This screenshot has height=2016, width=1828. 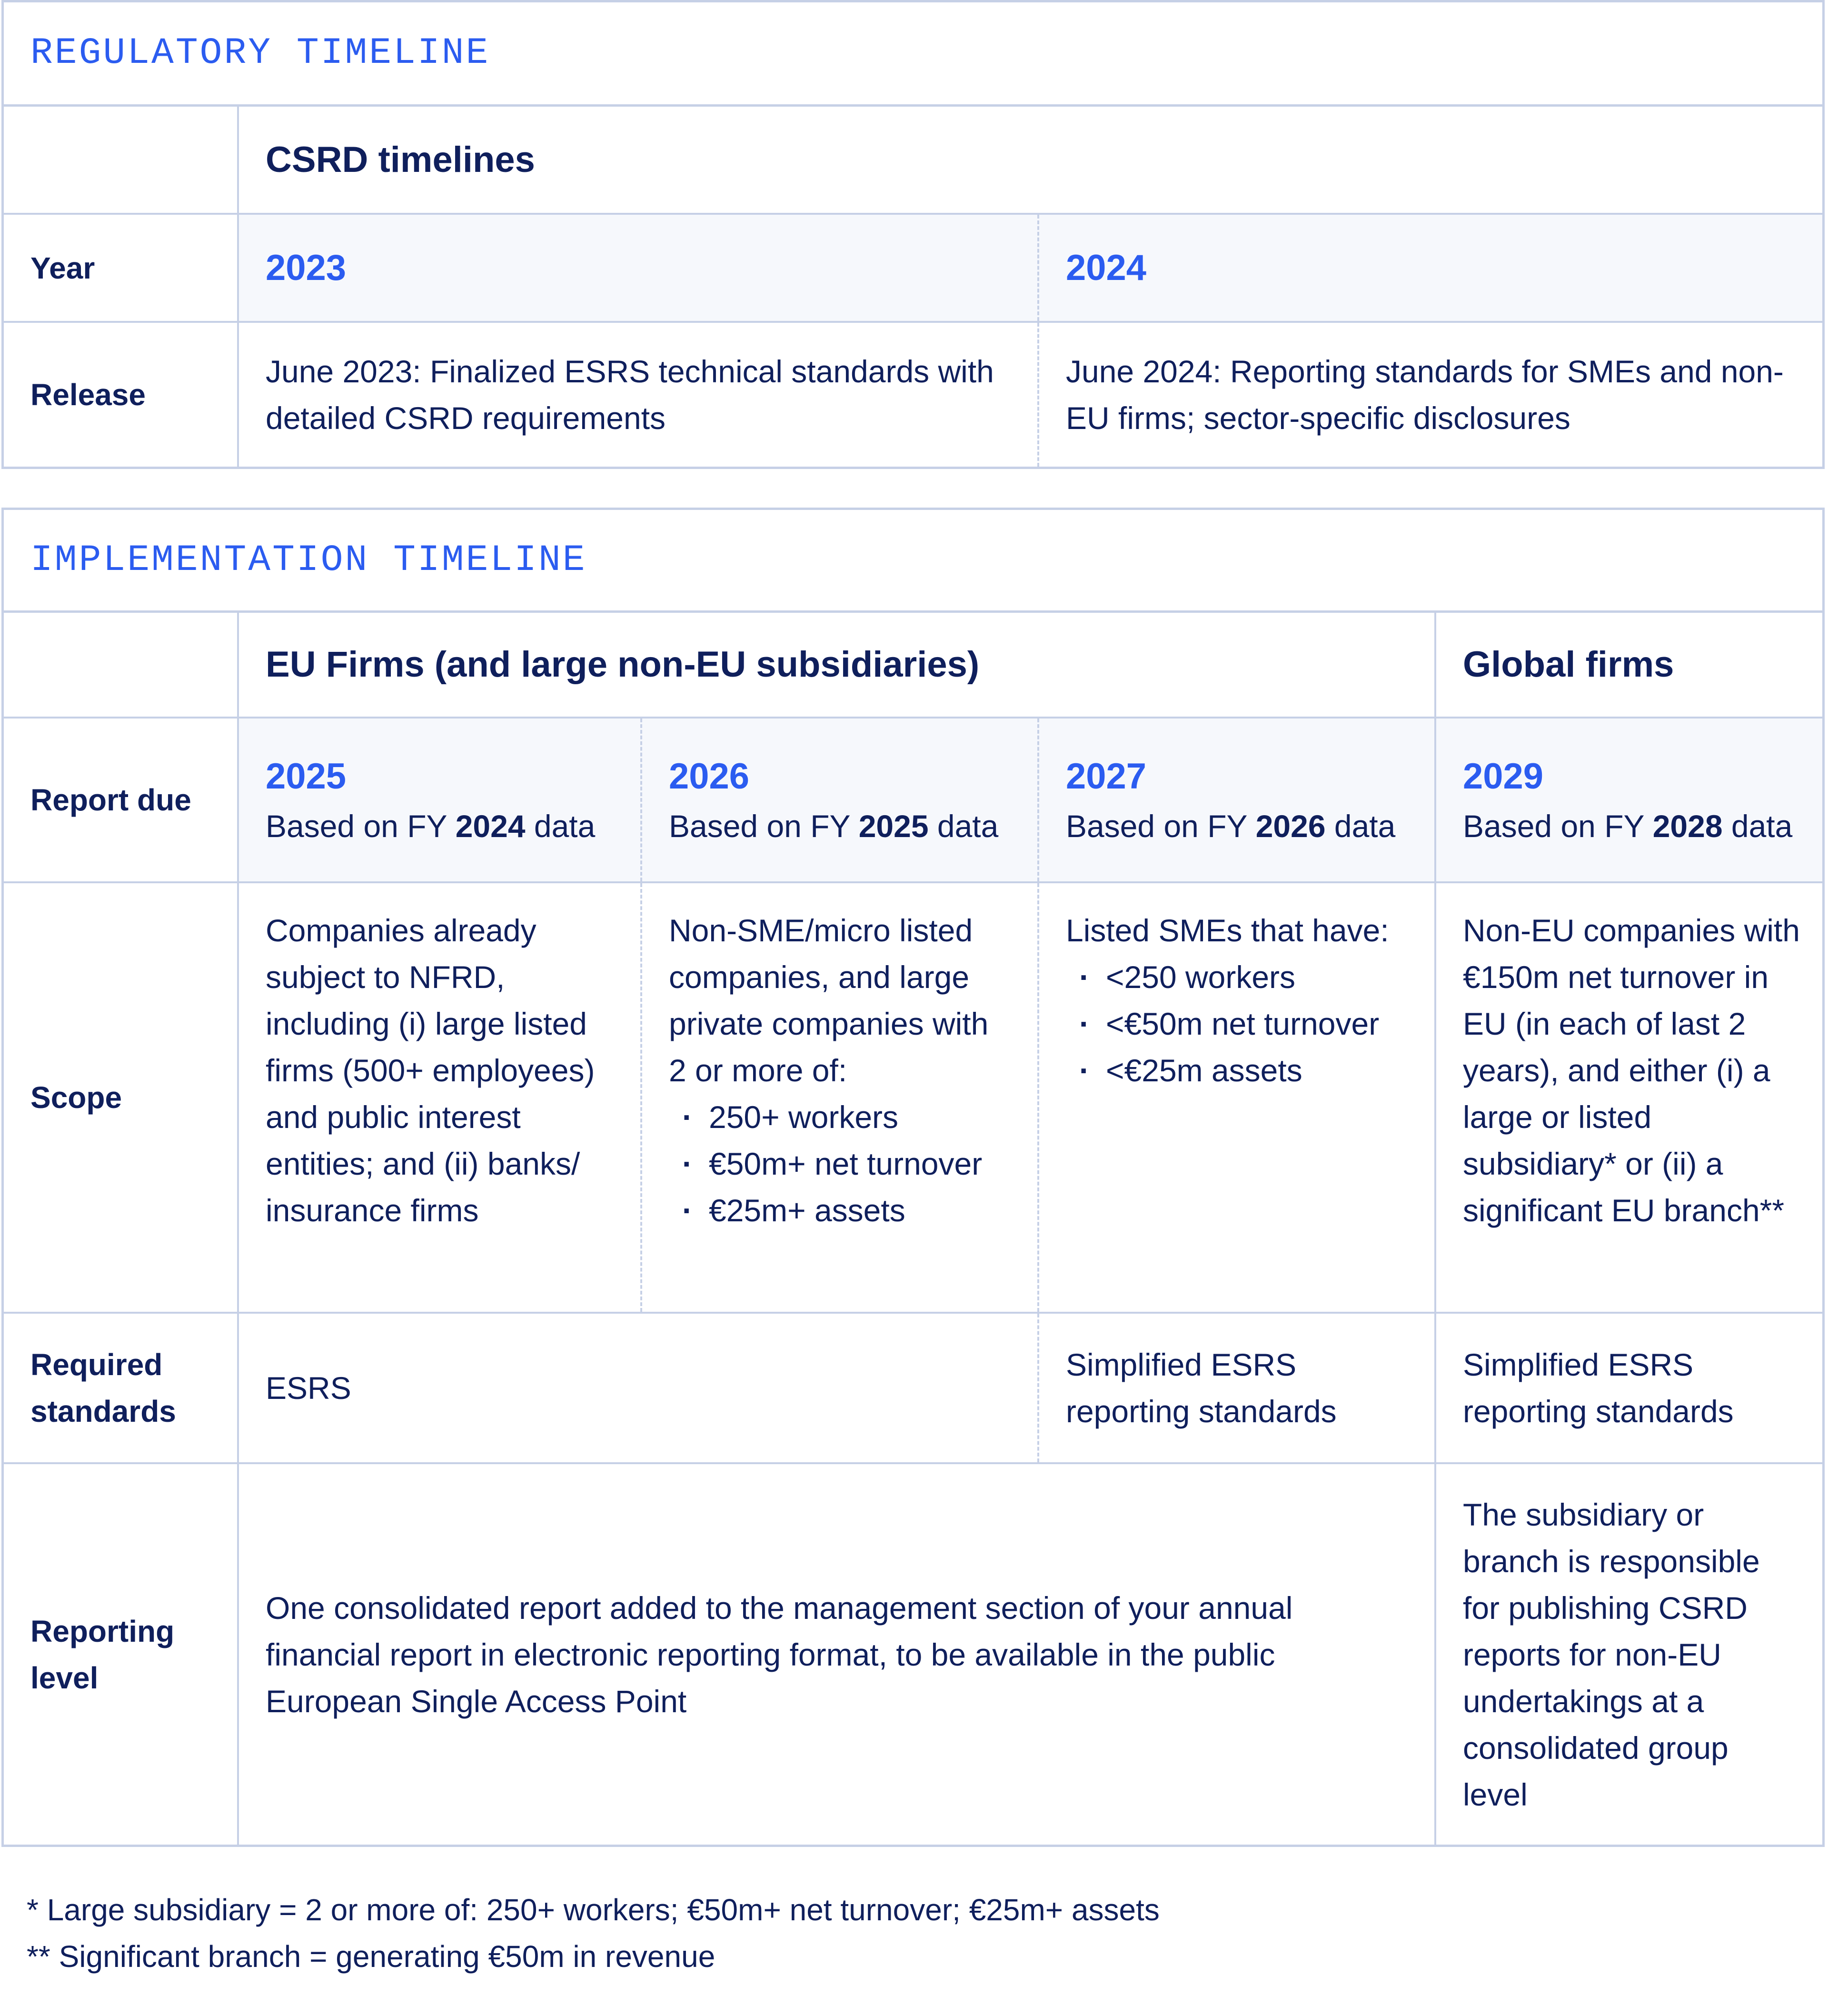 What do you see at coordinates (1240, 1070) in the screenshot?
I see `bullet-item: <€25m assets` at bounding box center [1240, 1070].